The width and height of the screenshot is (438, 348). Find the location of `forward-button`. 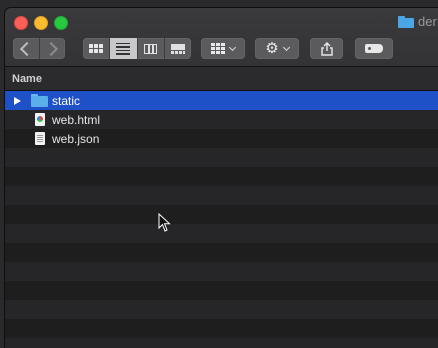

forward-button is located at coordinates (53, 48).